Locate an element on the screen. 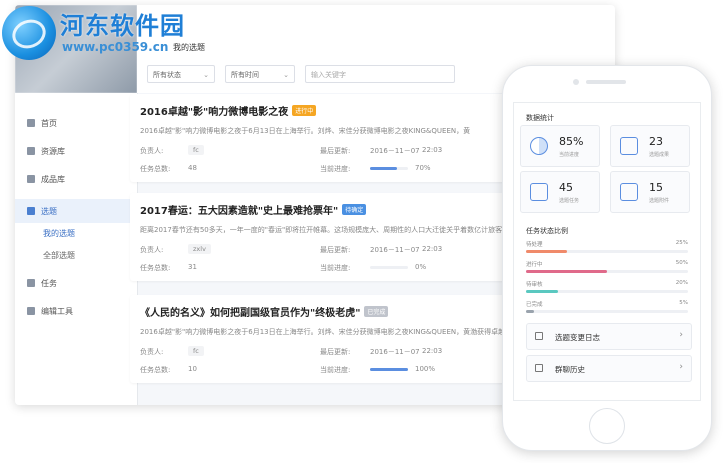 The image size is (723, 463). ratio-label: 进行中 is located at coordinates (534, 265).